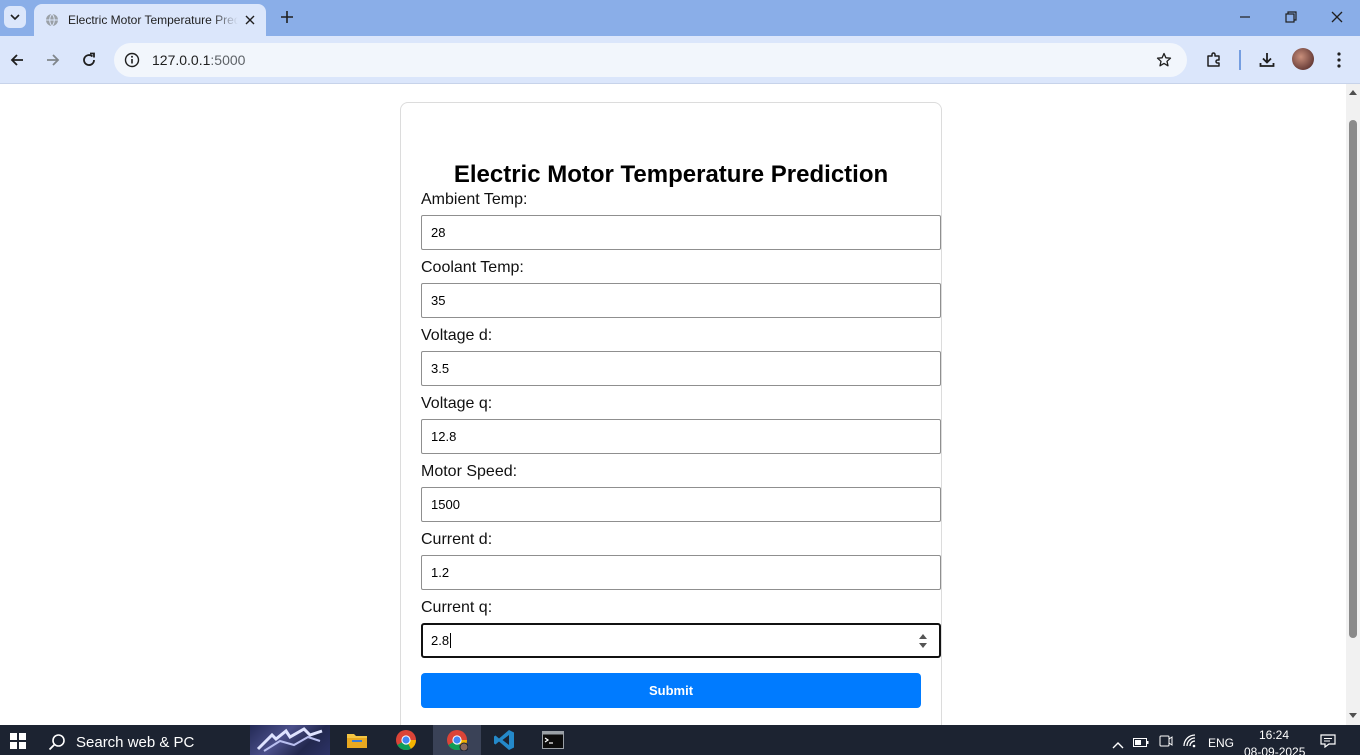 This screenshot has width=1360, height=755. I want to click on clock-date: 08-09-2025, so click(1274, 750).